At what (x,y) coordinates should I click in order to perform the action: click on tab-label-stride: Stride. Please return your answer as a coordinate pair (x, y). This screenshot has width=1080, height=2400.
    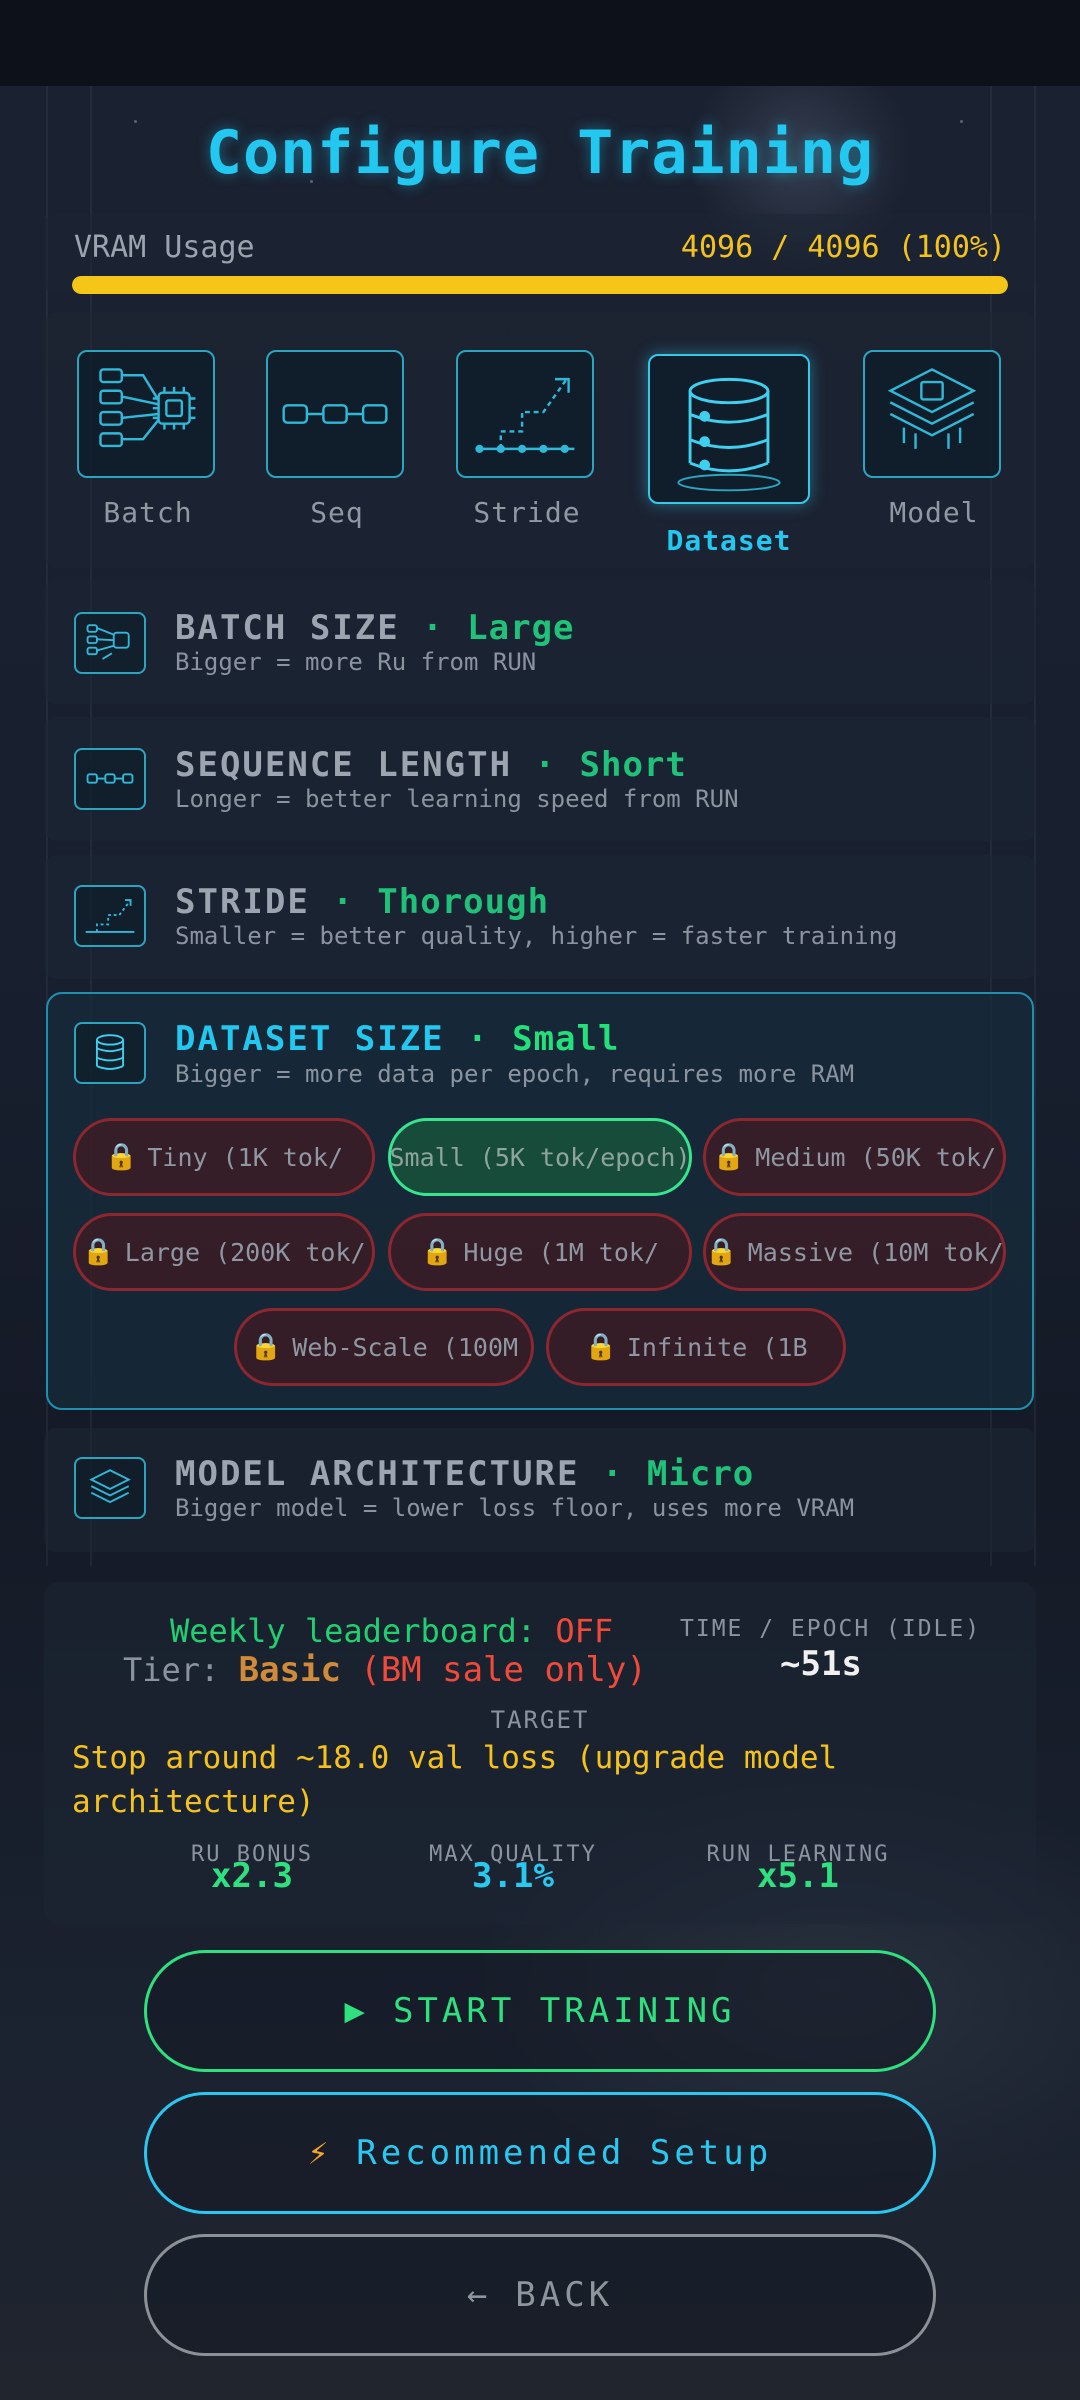
    Looking at the image, I should click on (527, 512).